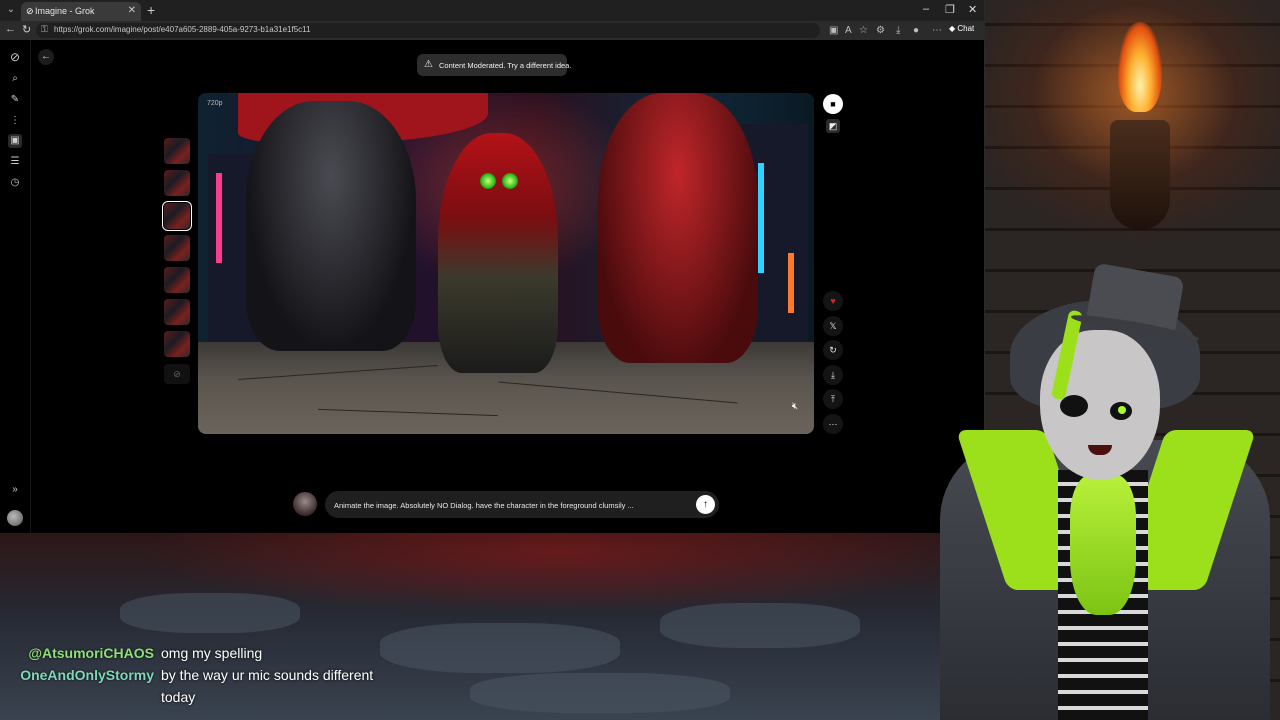 This screenshot has width=1280, height=720. I want to click on figure-right, so click(678, 228).